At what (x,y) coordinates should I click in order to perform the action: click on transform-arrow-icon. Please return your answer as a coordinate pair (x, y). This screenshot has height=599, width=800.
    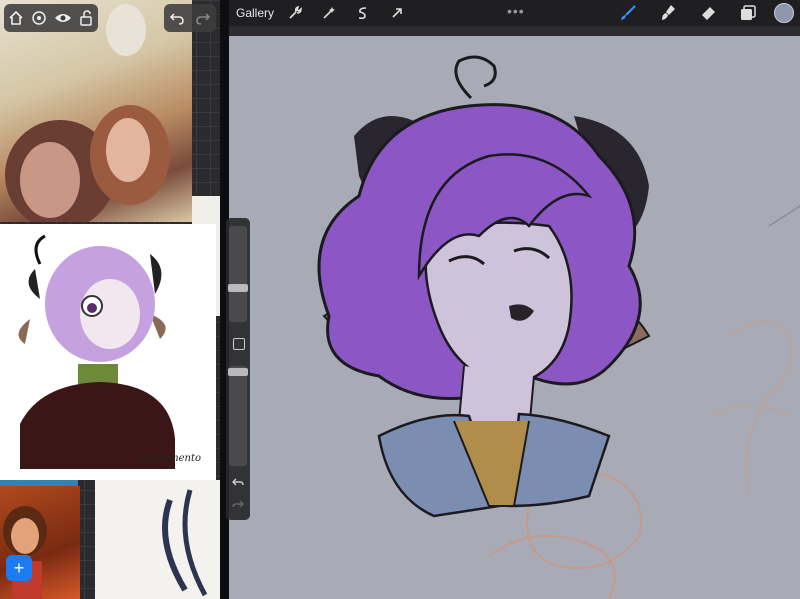
    Looking at the image, I should click on (397, 13).